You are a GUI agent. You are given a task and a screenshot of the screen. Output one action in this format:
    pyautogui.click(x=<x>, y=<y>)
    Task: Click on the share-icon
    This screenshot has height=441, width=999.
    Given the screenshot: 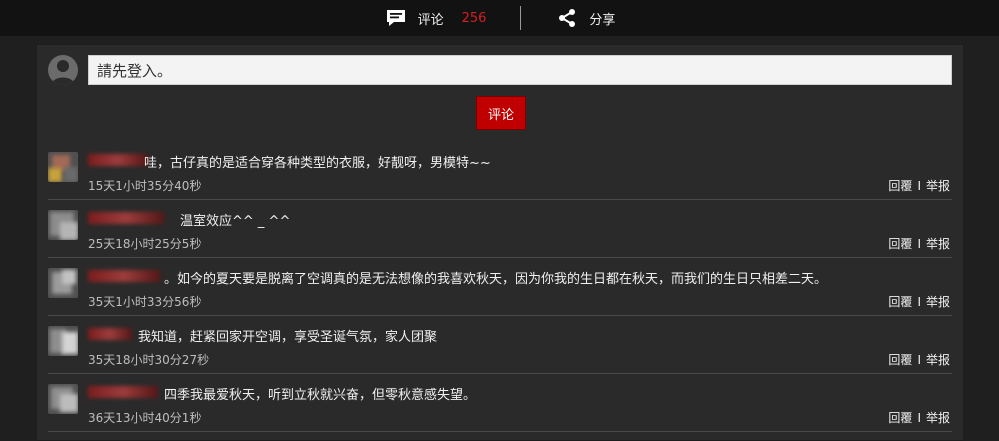 What is the action you would take?
    pyautogui.click(x=567, y=18)
    